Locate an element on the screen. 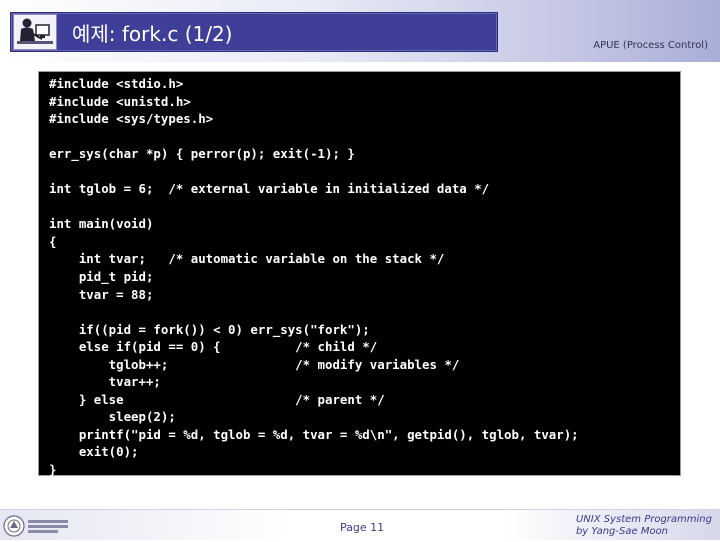 The height and width of the screenshot is (542, 720). page-number: Page 11 is located at coordinates (362, 527).